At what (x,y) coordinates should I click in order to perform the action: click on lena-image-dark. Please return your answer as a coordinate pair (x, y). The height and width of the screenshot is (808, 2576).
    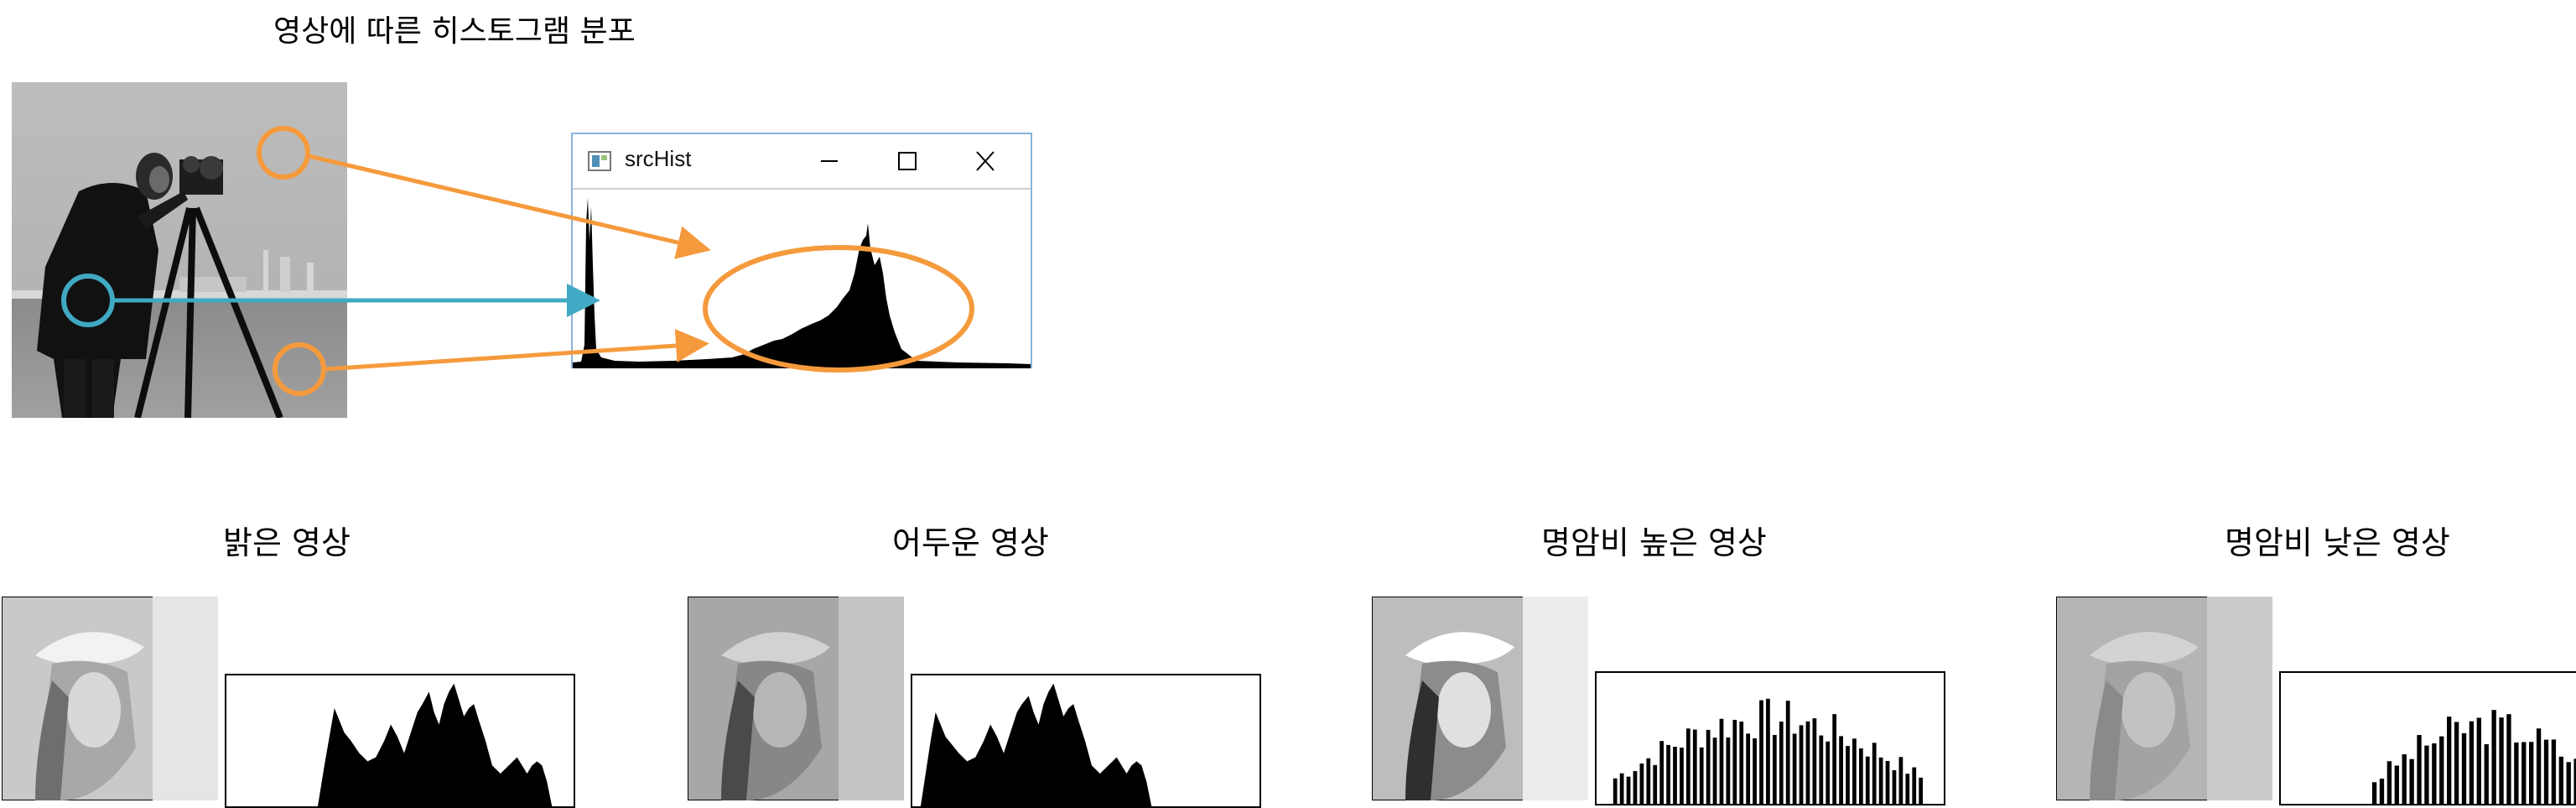
    Looking at the image, I should click on (796, 698).